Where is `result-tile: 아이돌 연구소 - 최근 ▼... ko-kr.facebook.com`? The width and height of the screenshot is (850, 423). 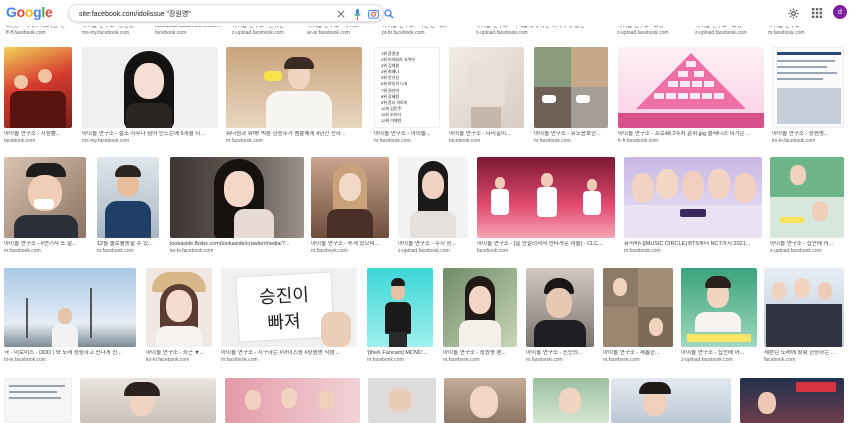 result-tile: 아이돌 연구소 - 최근 ▼... ko-kr.facebook.com is located at coordinates (179, 316).